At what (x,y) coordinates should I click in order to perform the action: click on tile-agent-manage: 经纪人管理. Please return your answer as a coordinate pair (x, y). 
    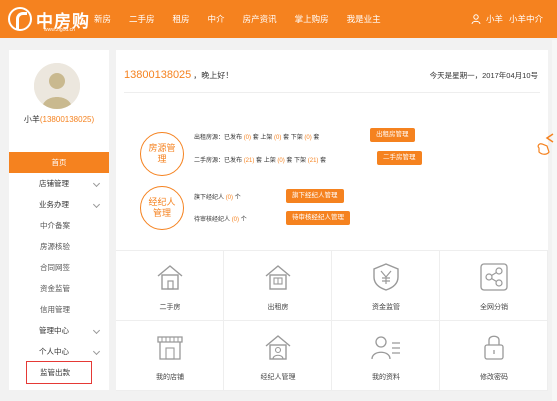
    Looking at the image, I should click on (278, 356).